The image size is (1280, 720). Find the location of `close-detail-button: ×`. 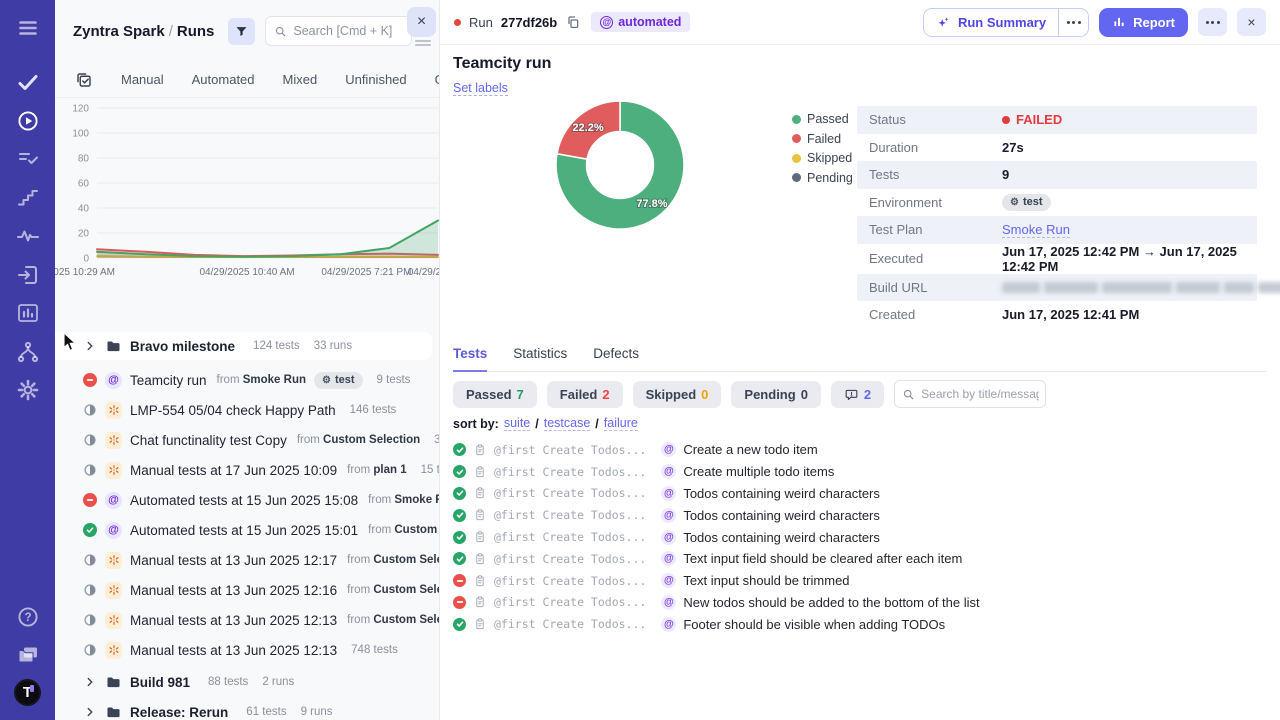

close-detail-button: × is located at coordinates (1251, 22).